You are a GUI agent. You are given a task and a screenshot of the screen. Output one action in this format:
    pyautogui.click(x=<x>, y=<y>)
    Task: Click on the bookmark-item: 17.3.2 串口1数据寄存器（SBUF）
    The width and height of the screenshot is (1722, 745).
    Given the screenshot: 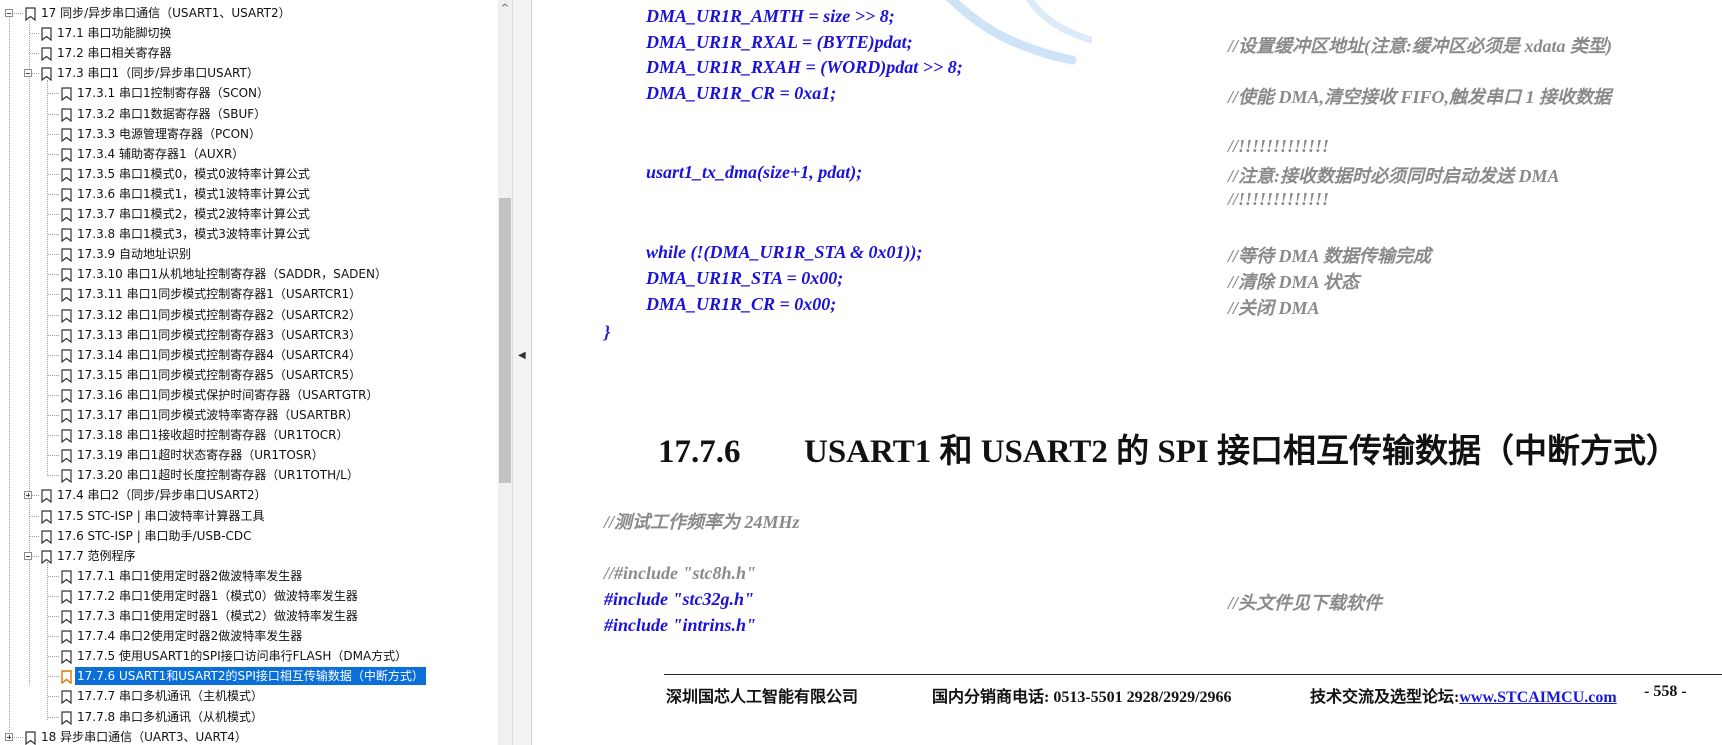 What is the action you would take?
    pyautogui.click(x=249, y=114)
    